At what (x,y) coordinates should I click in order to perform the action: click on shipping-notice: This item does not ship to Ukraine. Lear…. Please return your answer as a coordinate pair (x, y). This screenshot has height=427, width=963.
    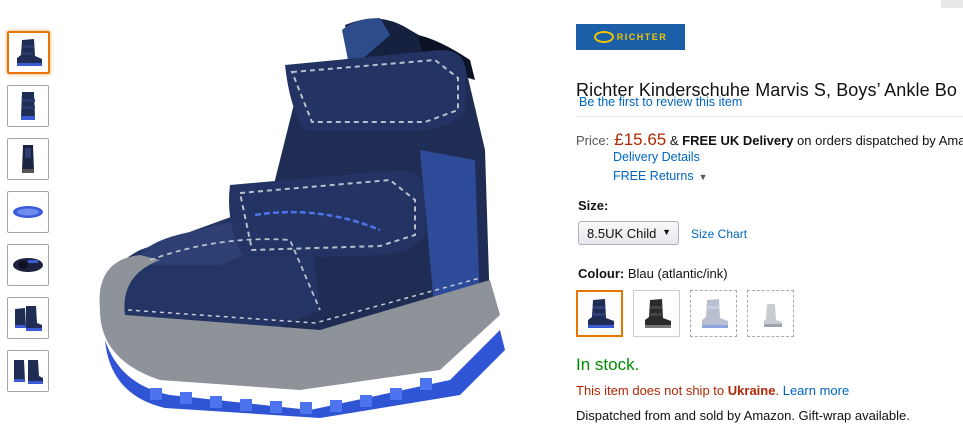
    Looking at the image, I should click on (712, 390).